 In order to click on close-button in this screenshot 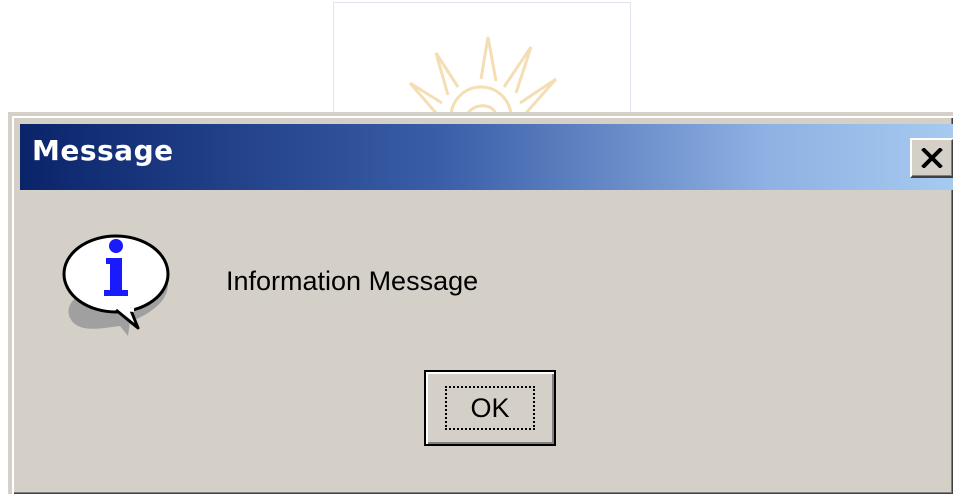, I will do `click(931, 158)`.